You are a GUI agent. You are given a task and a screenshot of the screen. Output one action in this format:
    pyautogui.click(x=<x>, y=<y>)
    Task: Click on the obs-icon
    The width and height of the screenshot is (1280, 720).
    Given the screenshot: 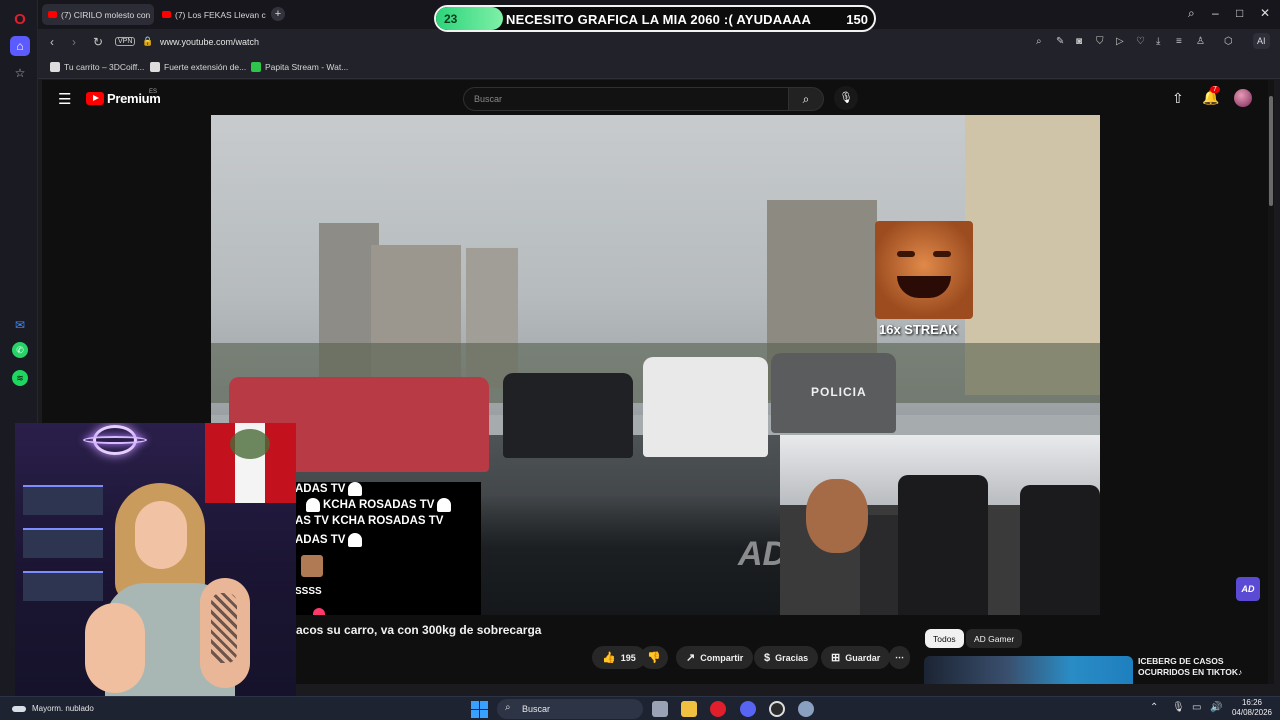 What is the action you would take?
    pyautogui.click(x=777, y=709)
    